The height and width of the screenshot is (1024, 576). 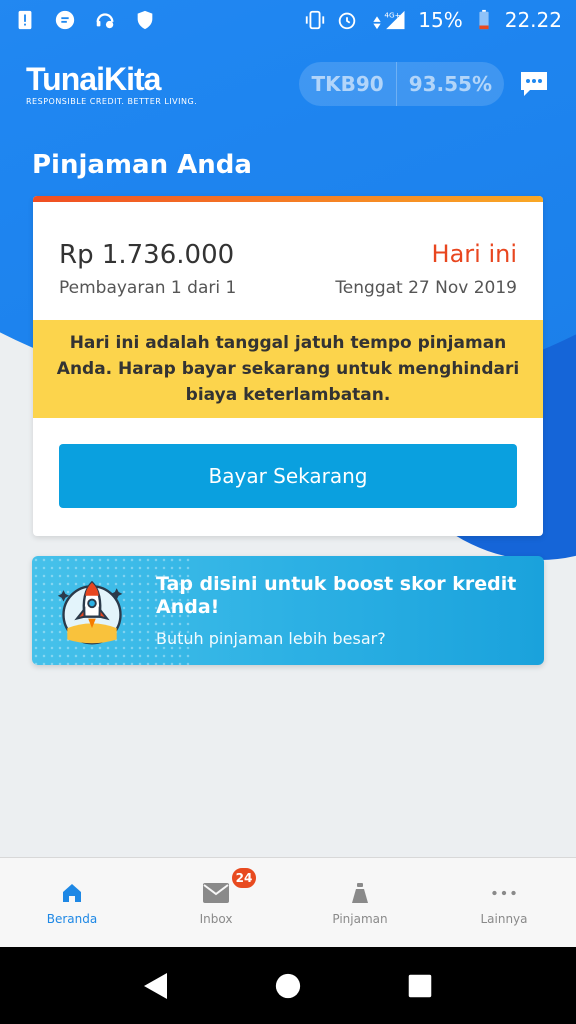 I want to click on money-bag-icon, so click(x=360, y=893).